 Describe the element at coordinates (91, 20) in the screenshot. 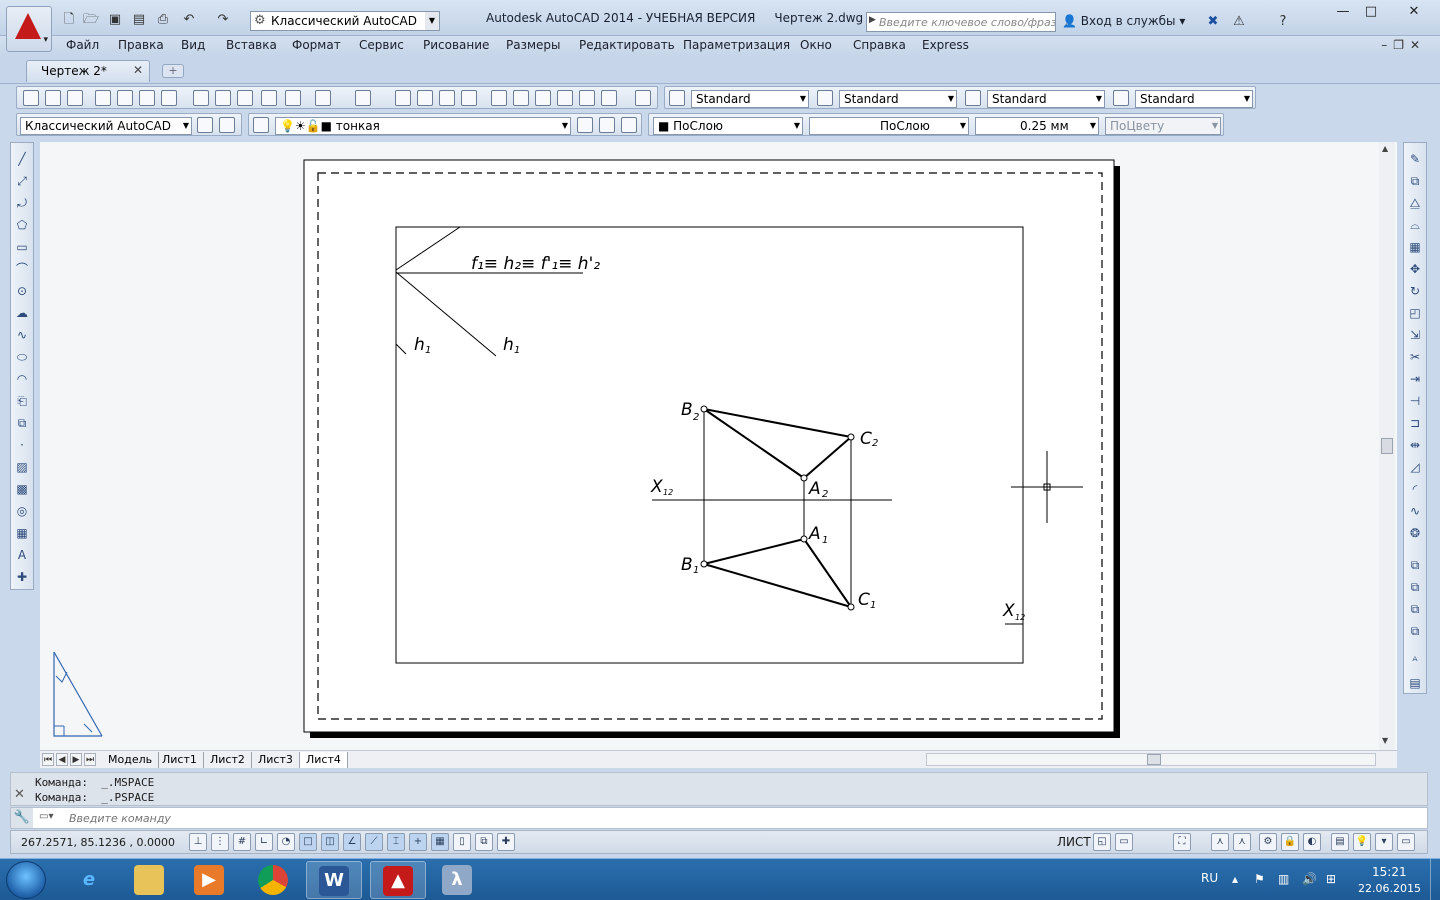

I see `open-file-icon: 🗁` at that location.